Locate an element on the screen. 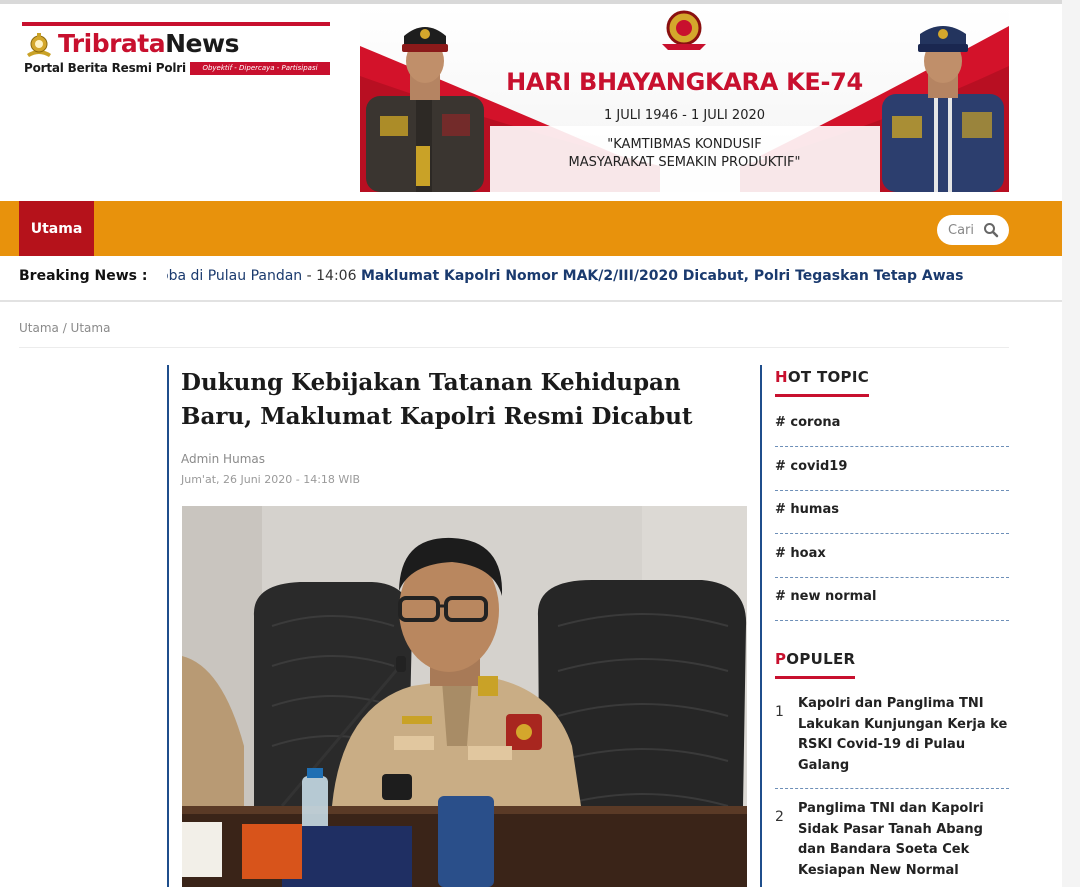  sidebar-accent-line is located at coordinates (761, 626).